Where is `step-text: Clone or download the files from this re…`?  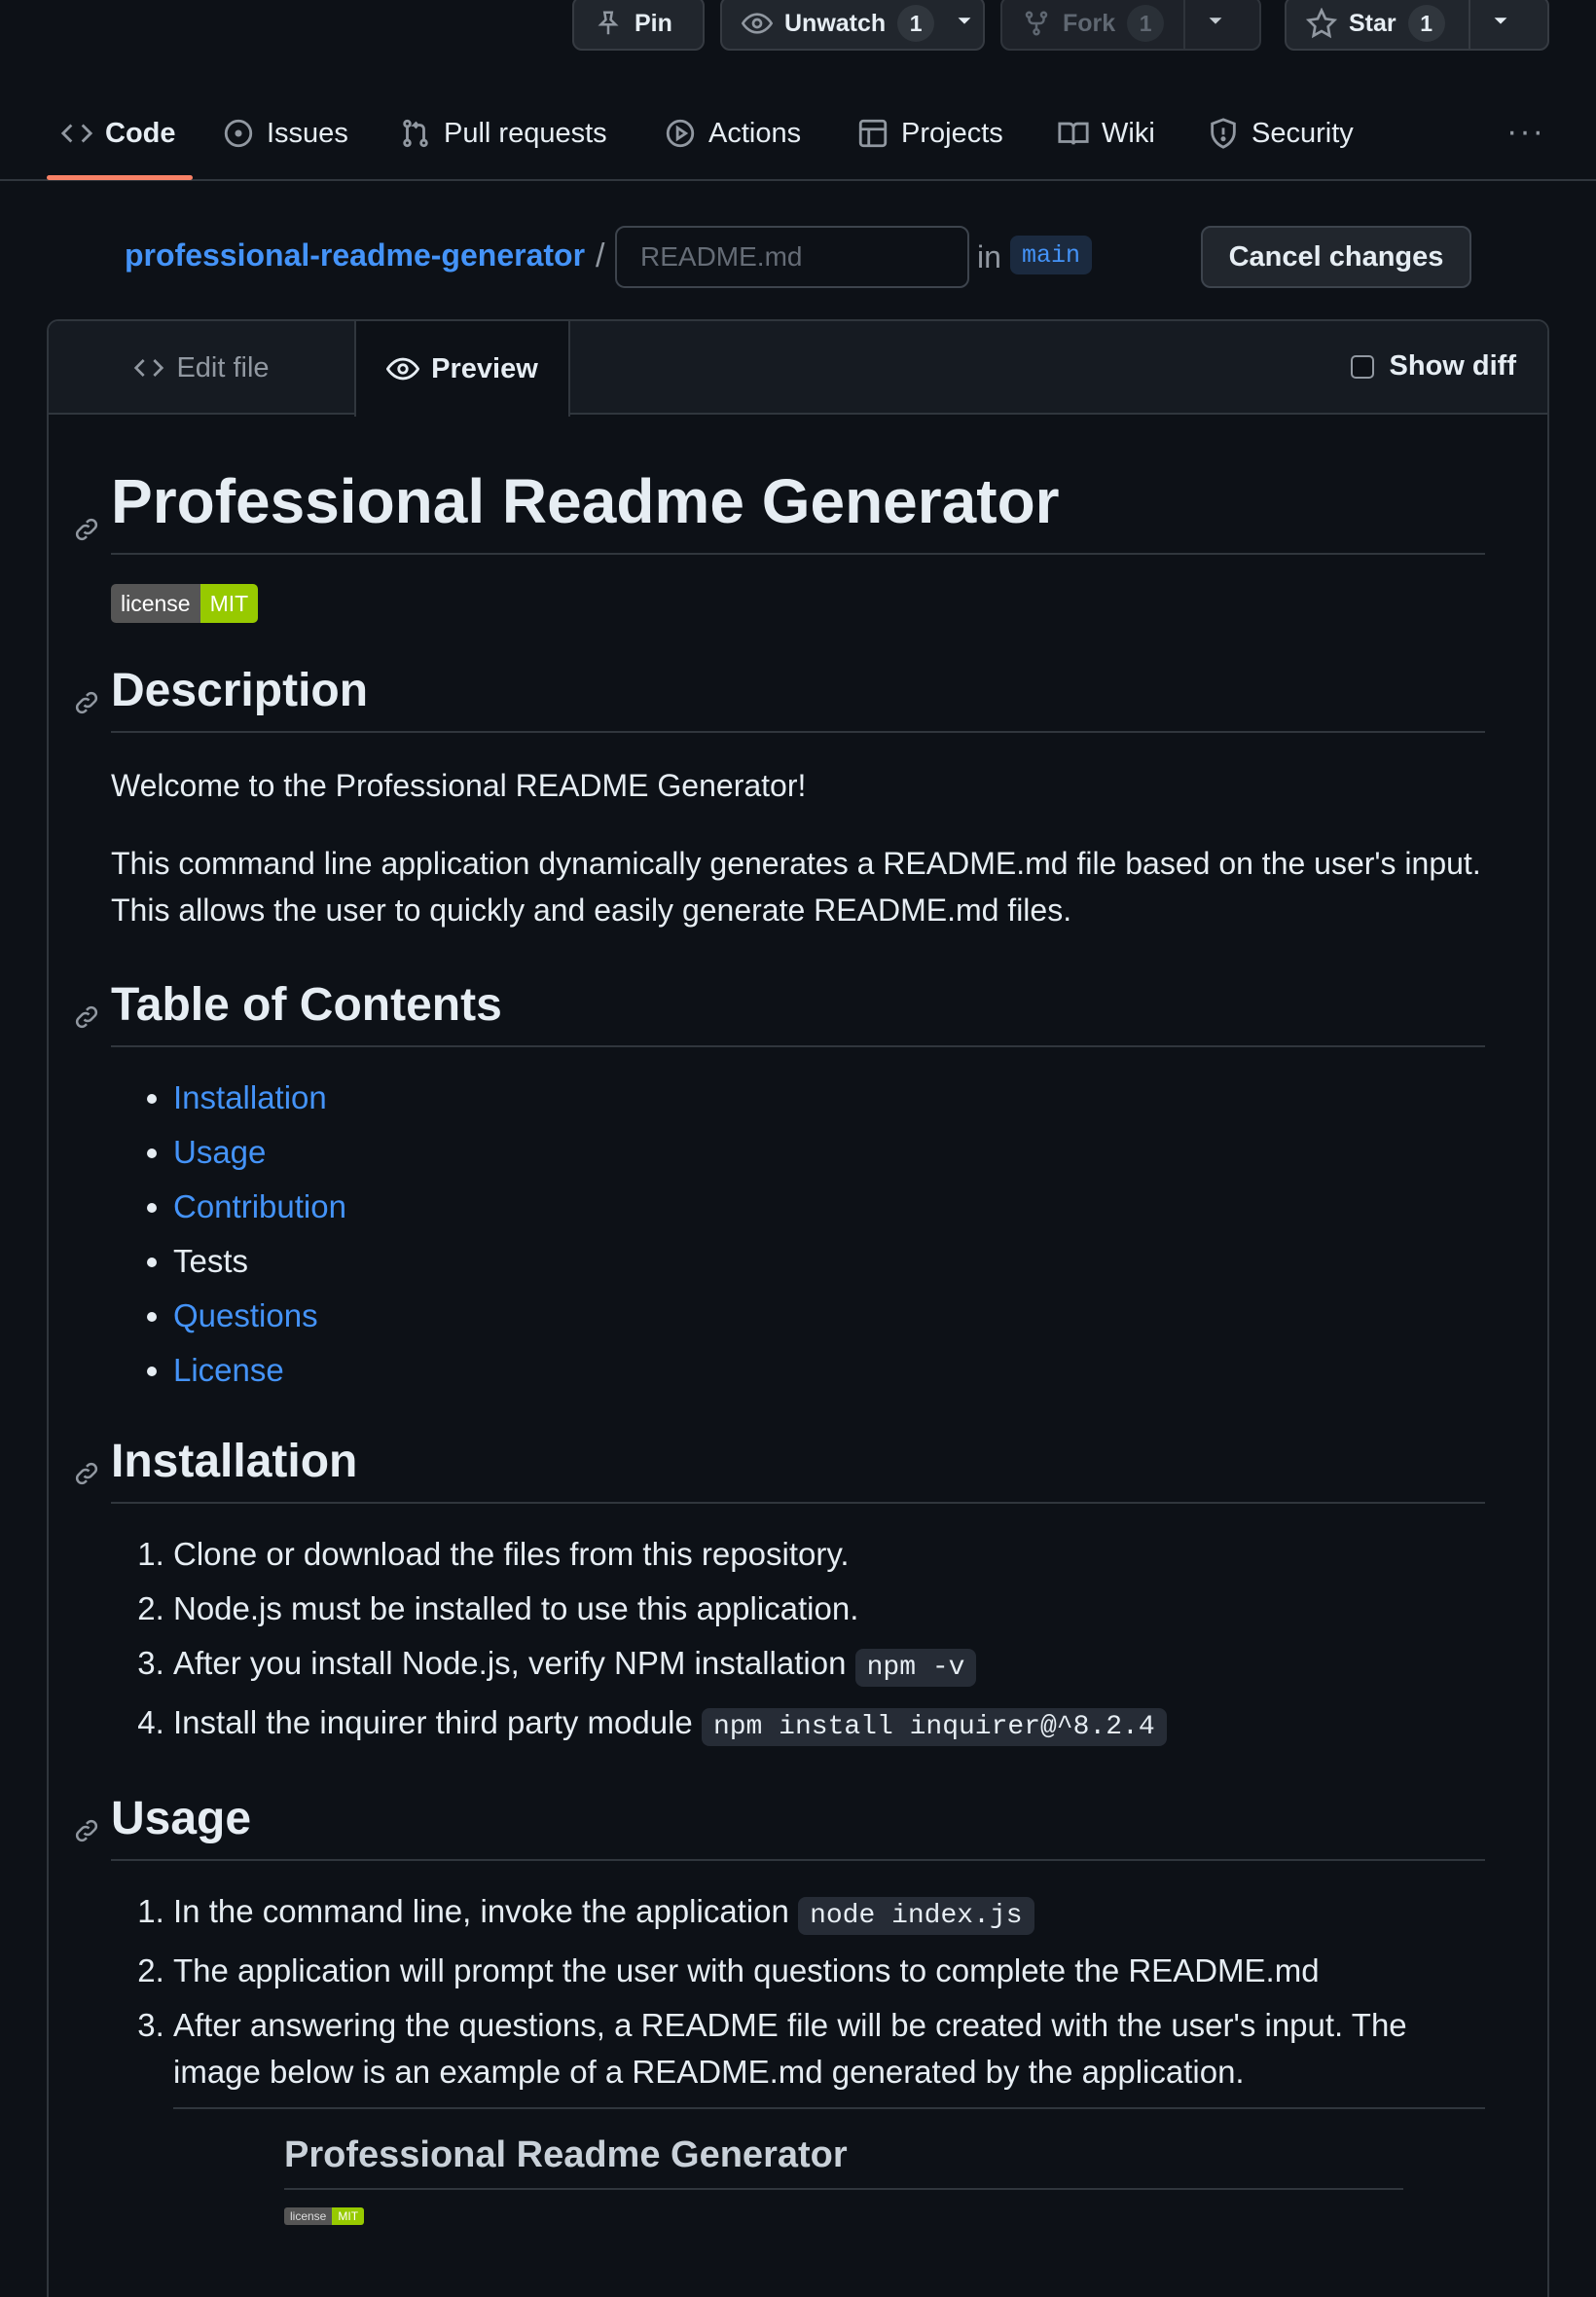
step-text: Clone or download the files from this re… is located at coordinates (511, 1553).